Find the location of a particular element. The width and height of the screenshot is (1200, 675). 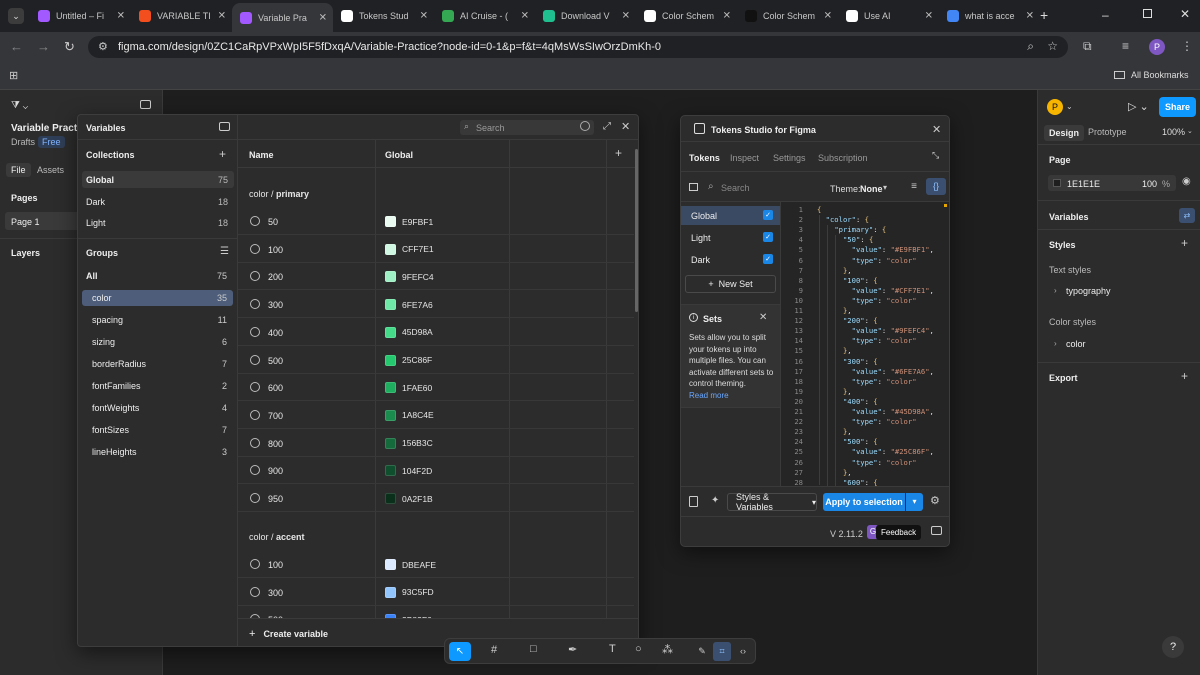

variables-open-icon: ⇄ is located at coordinates (1187, 215).